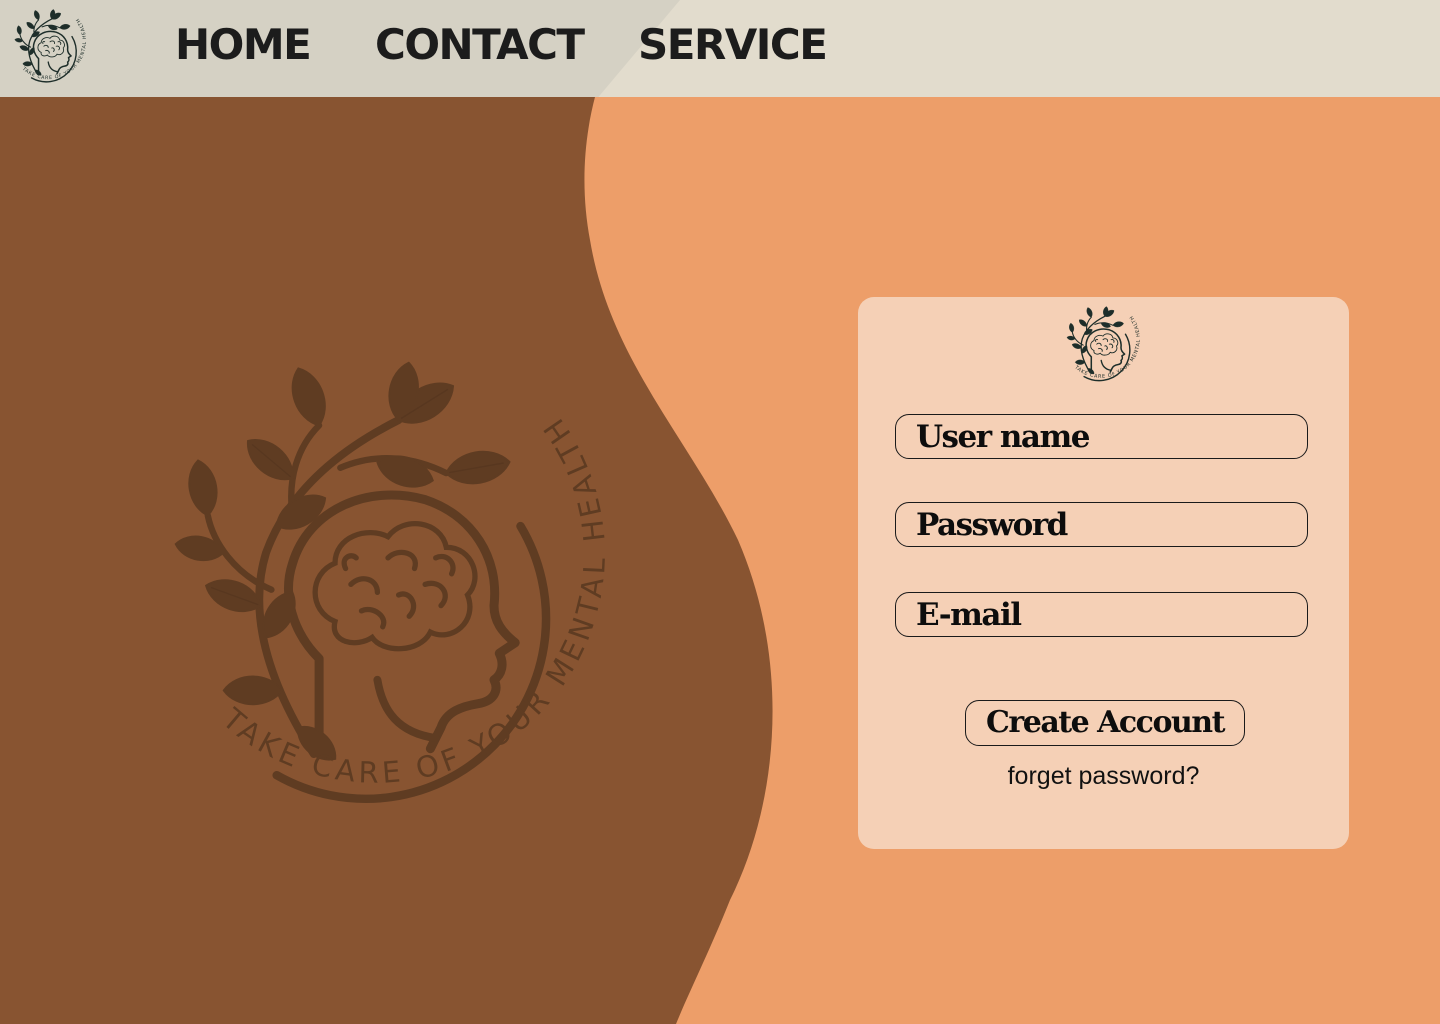 This screenshot has width=1440, height=1024. Describe the element at coordinates (1003, 437) in the screenshot. I see `username-label: User name` at that location.